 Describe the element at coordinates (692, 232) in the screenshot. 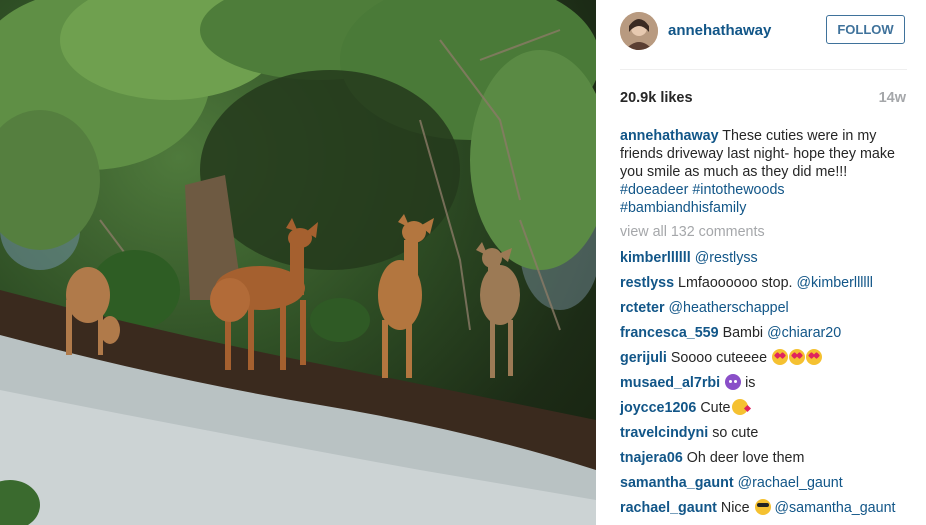

I see `view-all-comments-link: view all 132 comments` at that location.